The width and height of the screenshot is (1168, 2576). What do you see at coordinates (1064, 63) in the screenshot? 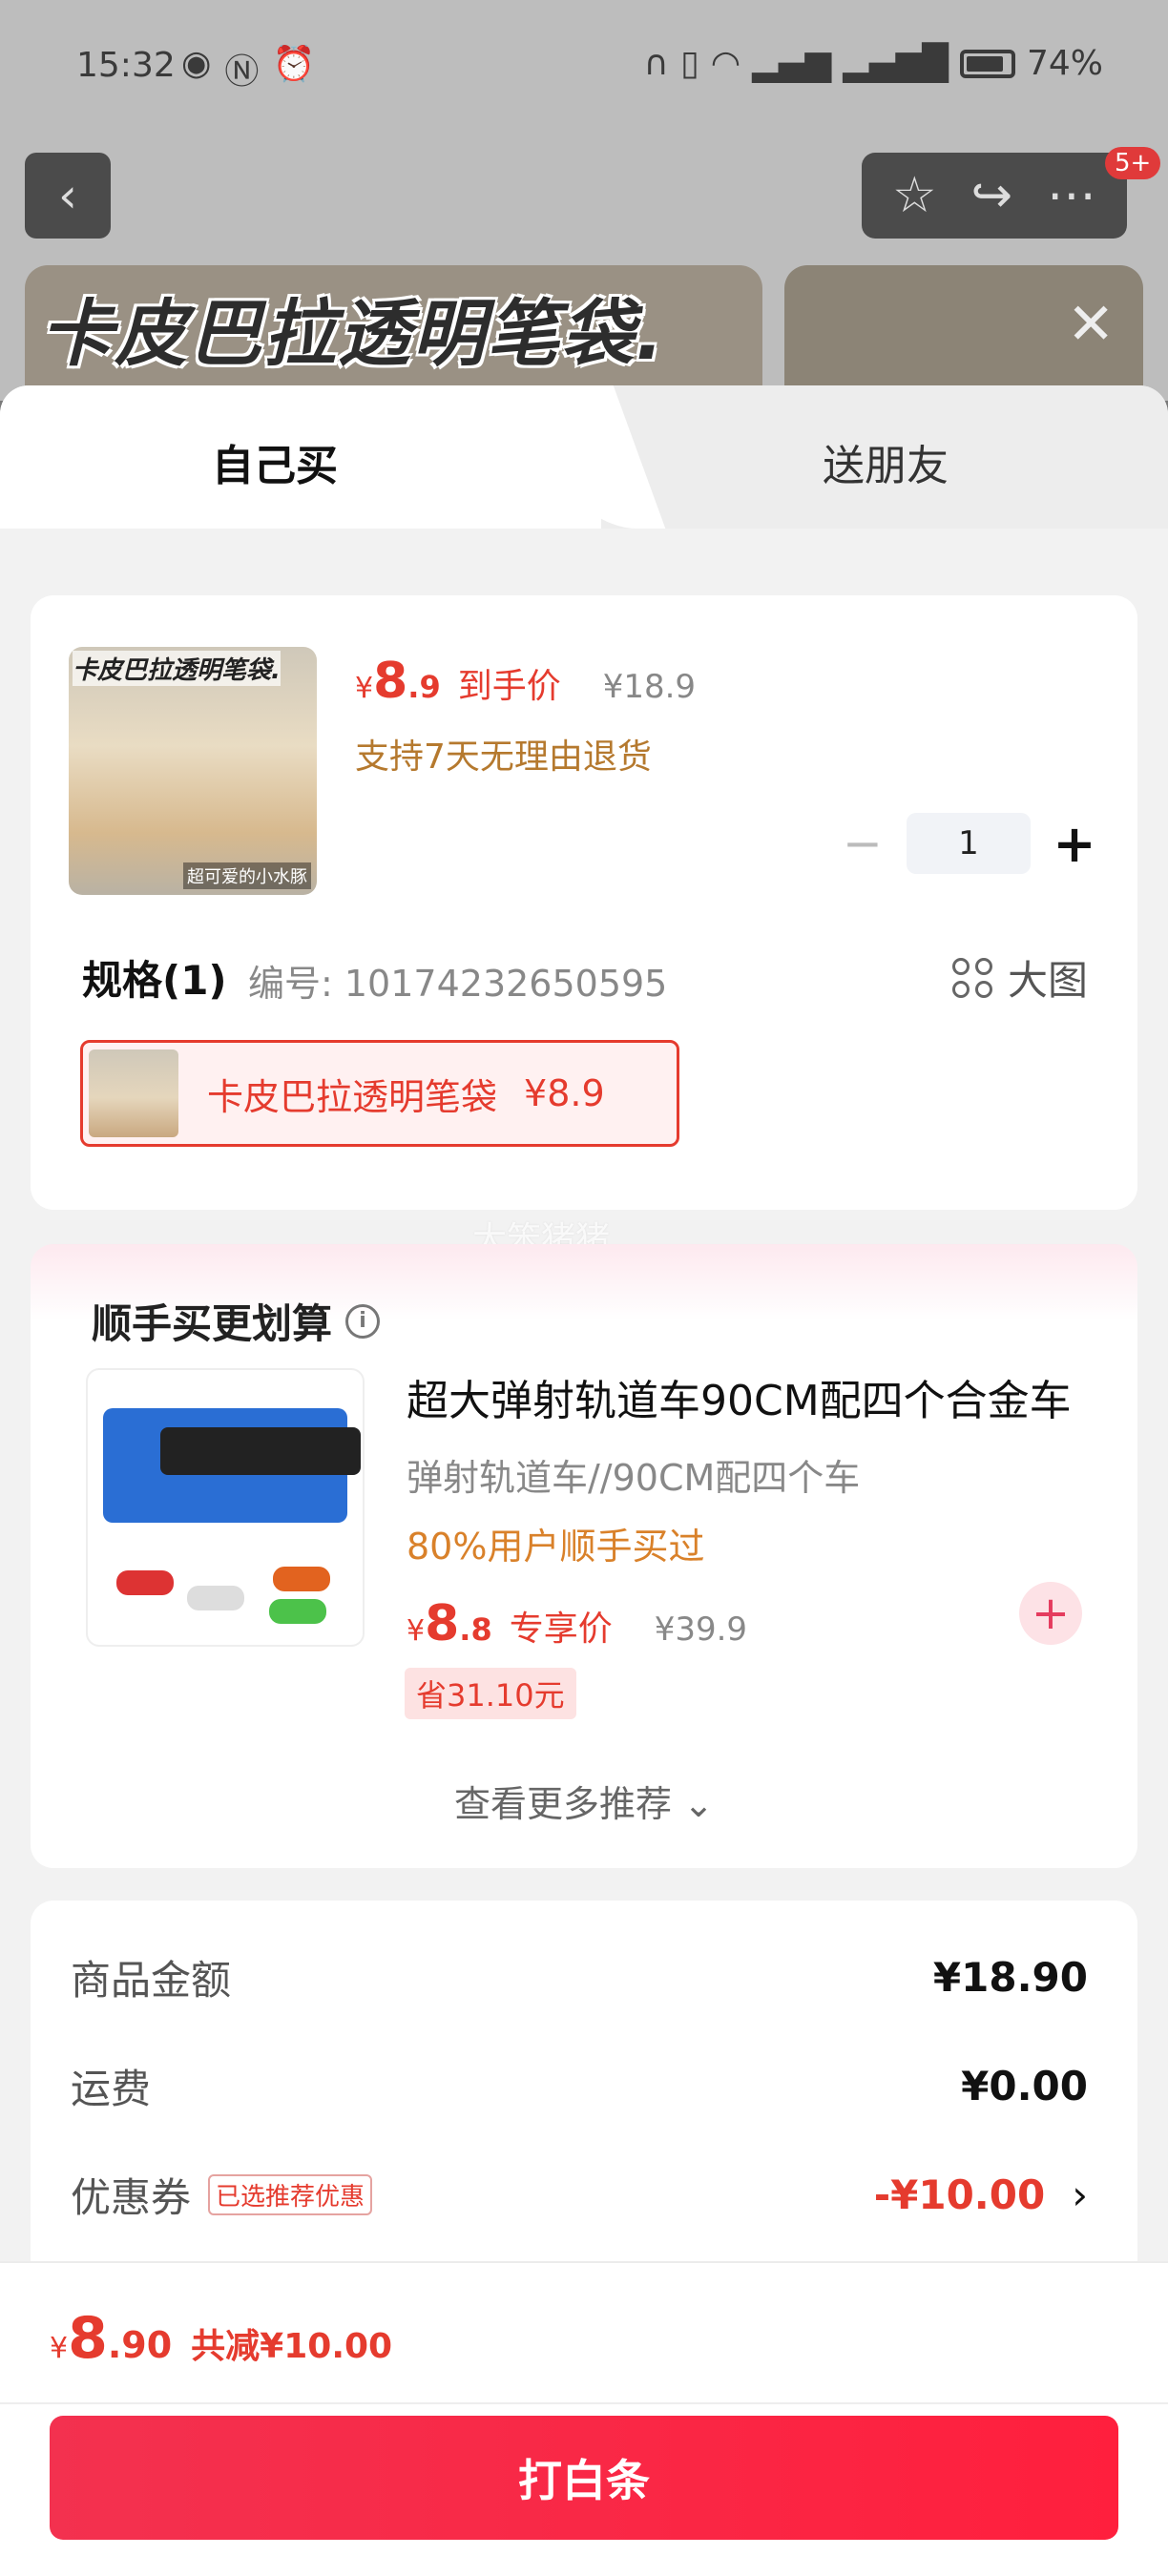
I see `battery-percent: 74%` at bounding box center [1064, 63].